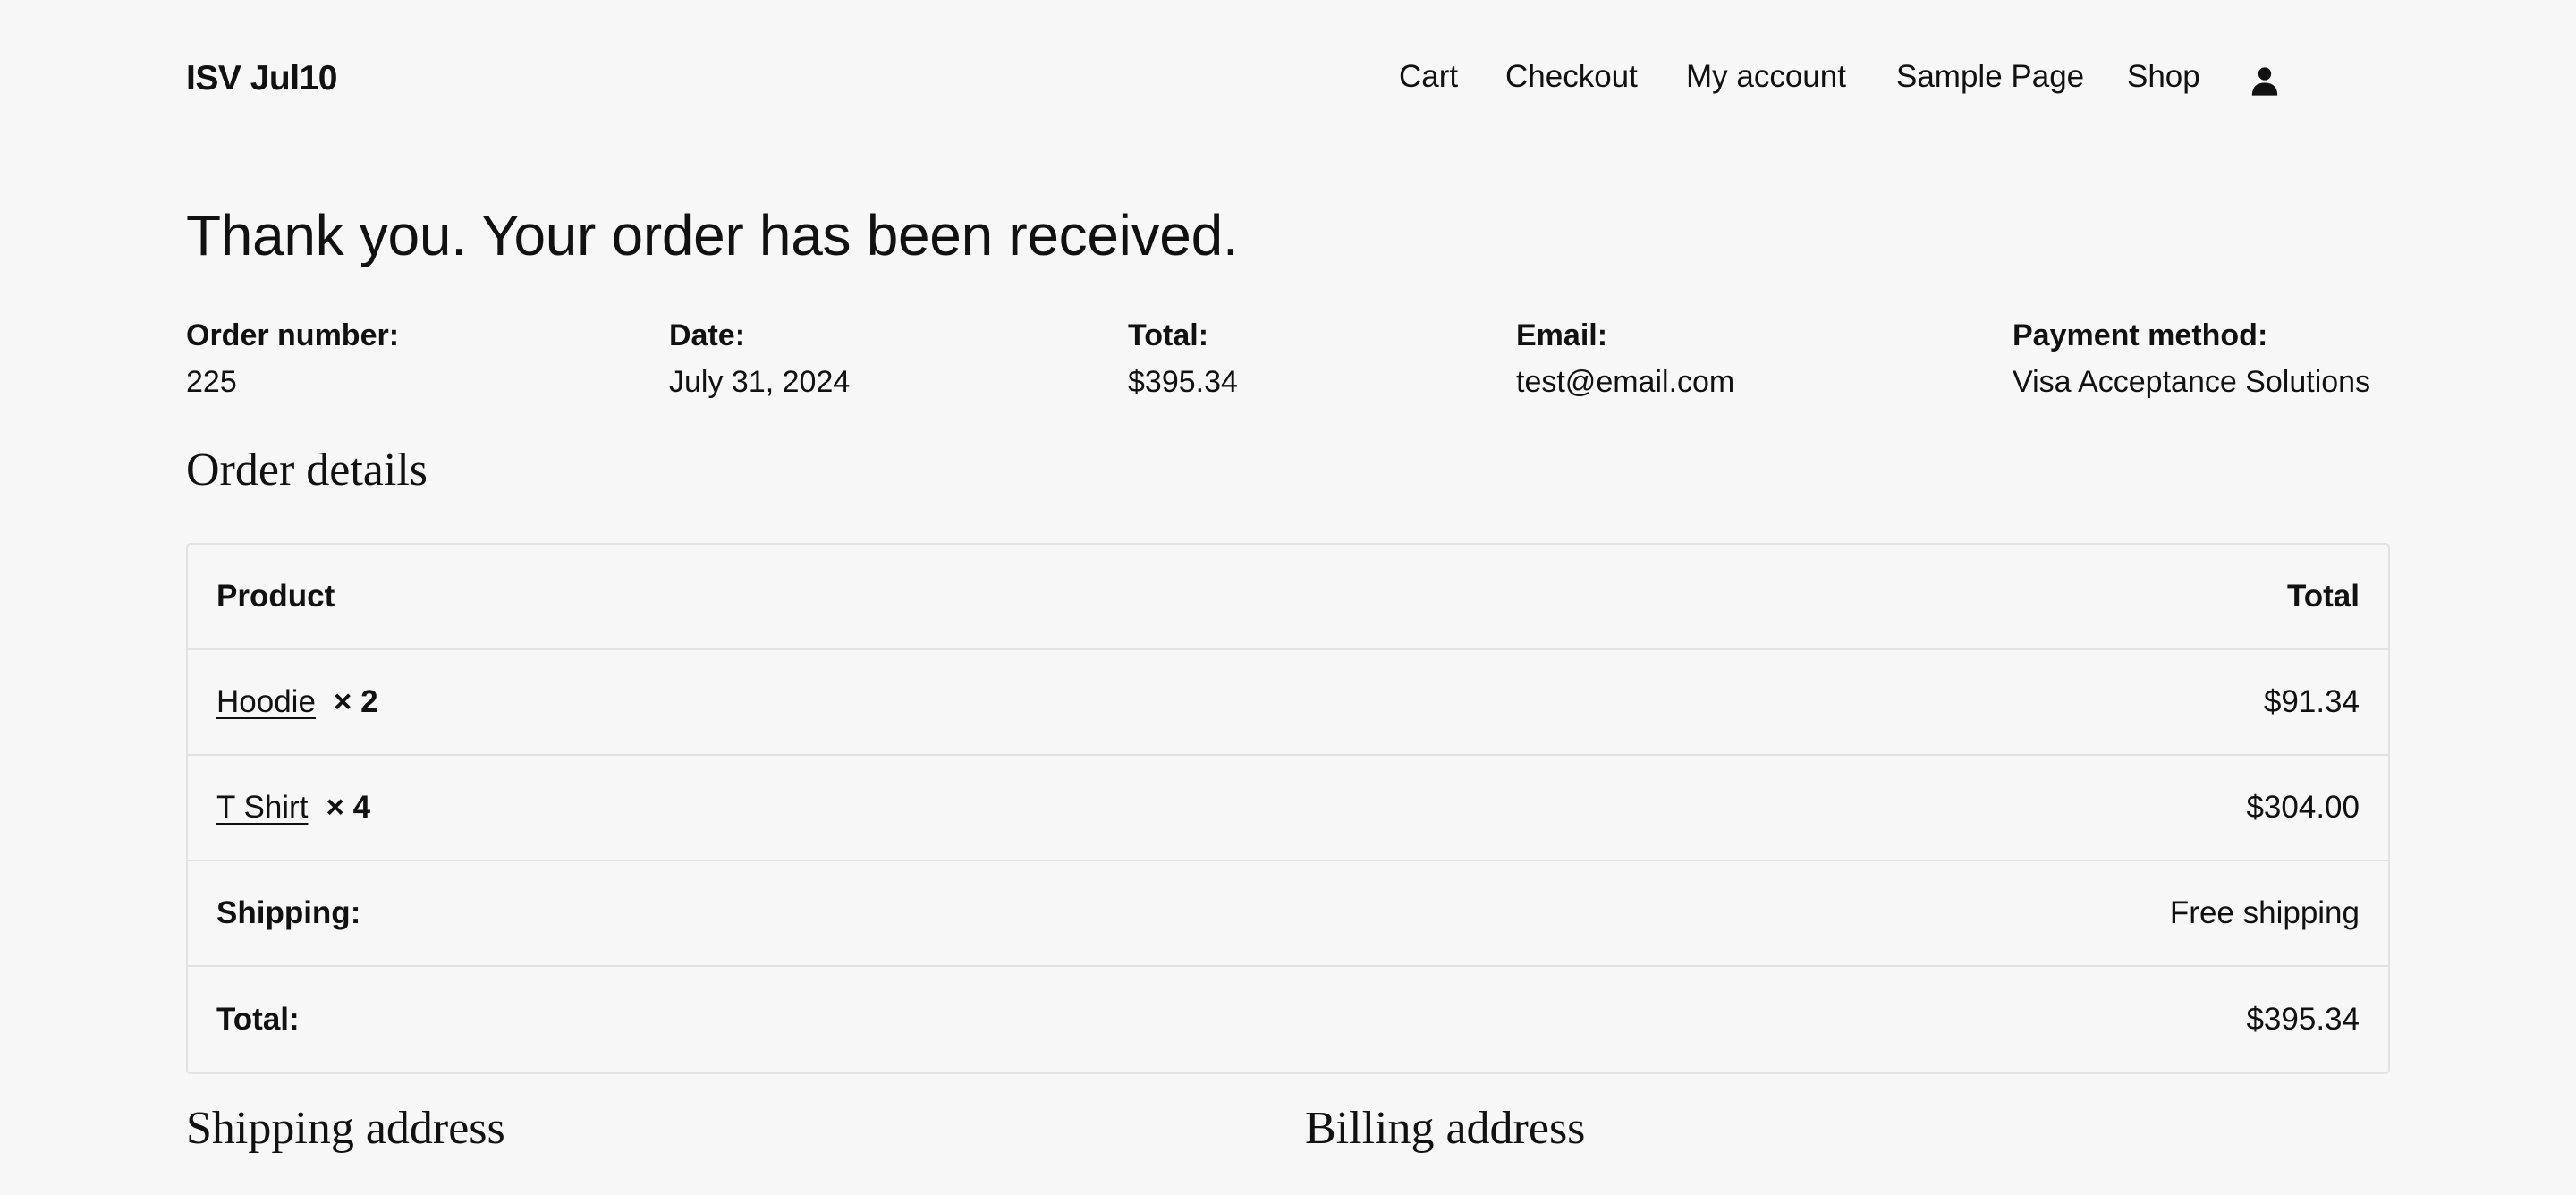 The width and height of the screenshot is (2576, 1195). What do you see at coordinates (1183, 382) in the screenshot?
I see `order-total-value: $395.34` at bounding box center [1183, 382].